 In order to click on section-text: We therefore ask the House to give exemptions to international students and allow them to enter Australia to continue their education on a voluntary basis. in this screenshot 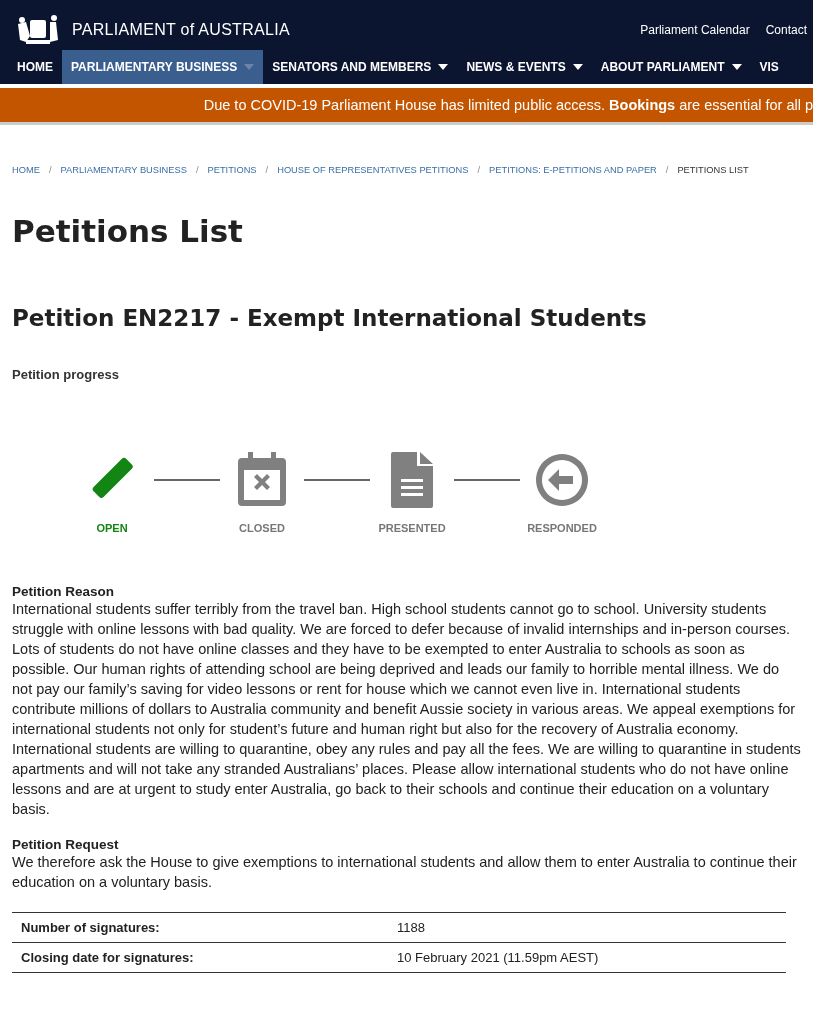, I will do `click(405, 872)`.